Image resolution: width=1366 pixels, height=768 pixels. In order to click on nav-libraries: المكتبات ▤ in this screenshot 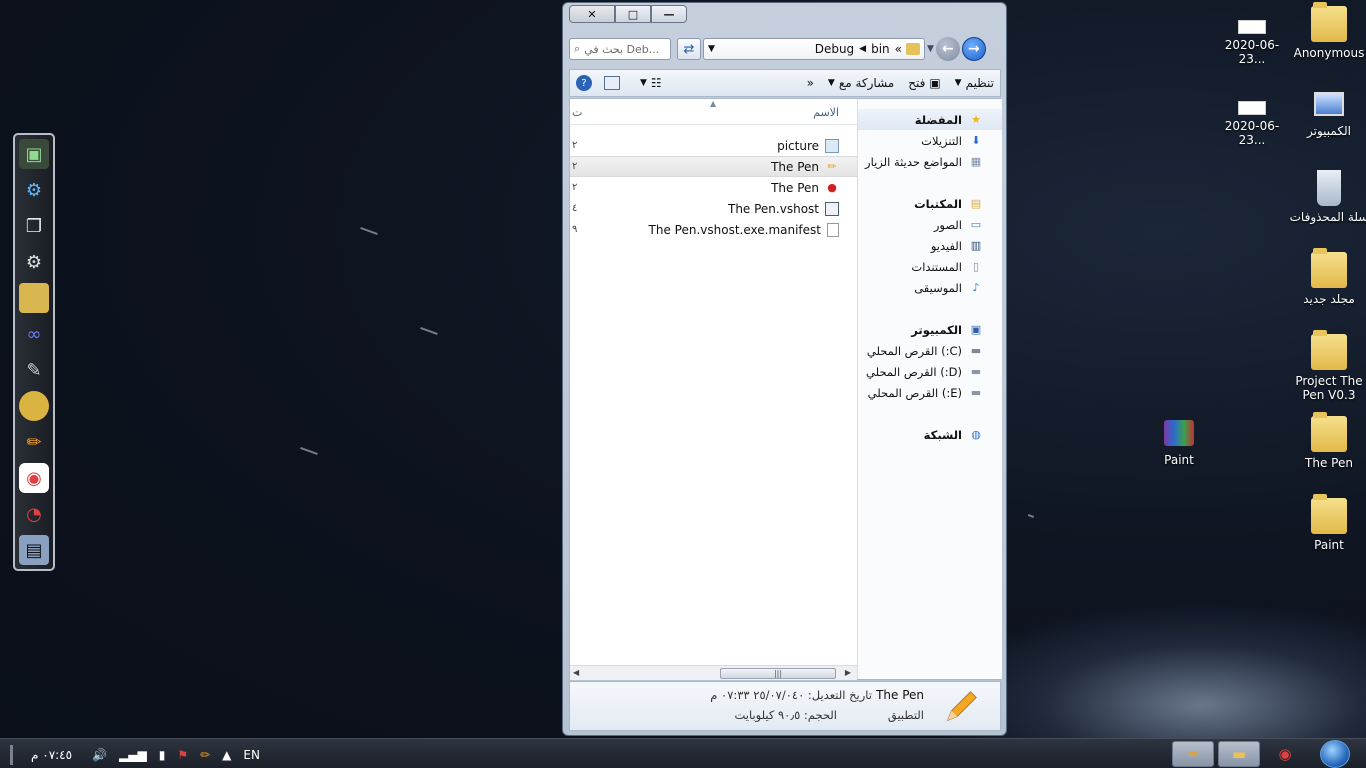, I will do `click(930, 203)`.